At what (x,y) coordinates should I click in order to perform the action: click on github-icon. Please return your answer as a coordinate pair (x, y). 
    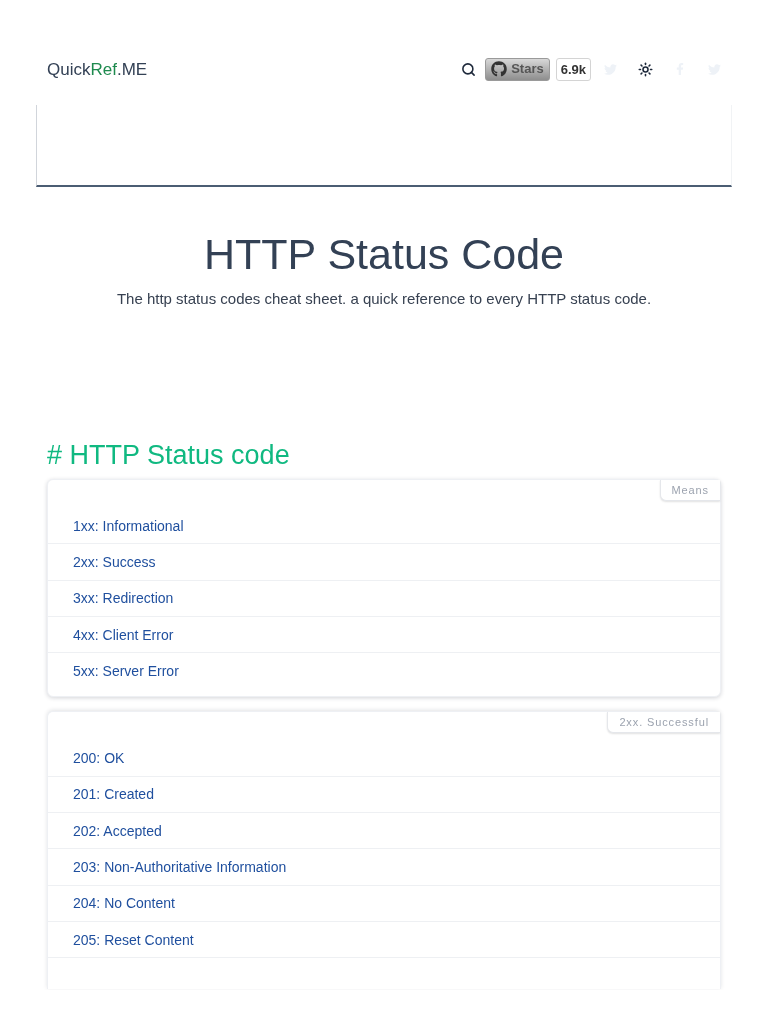
    Looking at the image, I should click on (499, 69).